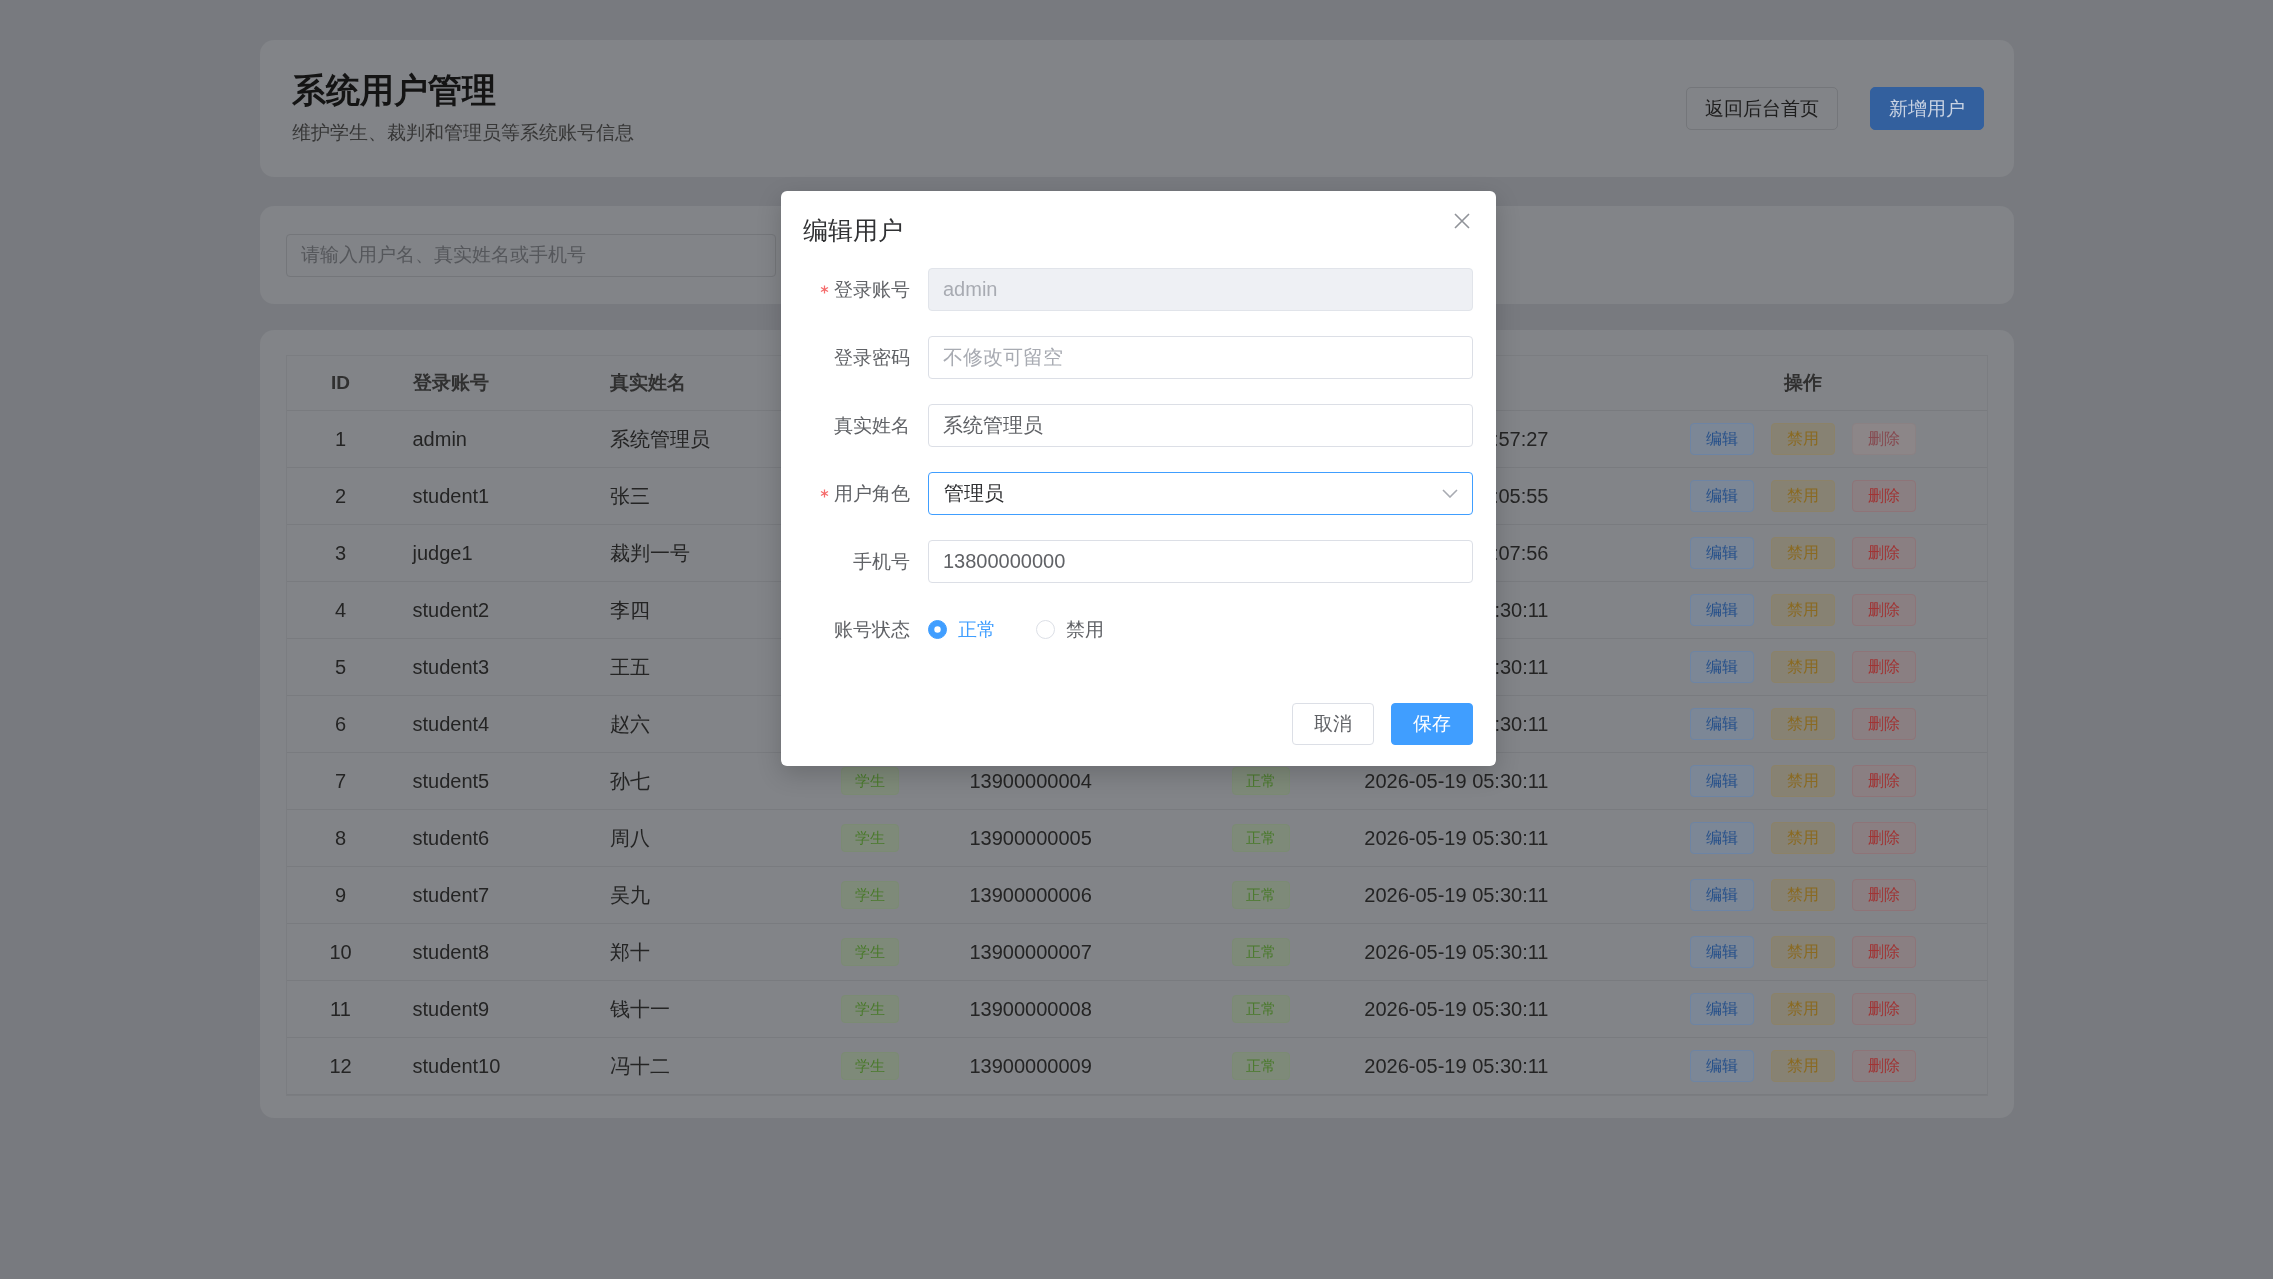 The width and height of the screenshot is (2273, 1279). I want to click on phone-number: 13900000007, so click(1030, 952).